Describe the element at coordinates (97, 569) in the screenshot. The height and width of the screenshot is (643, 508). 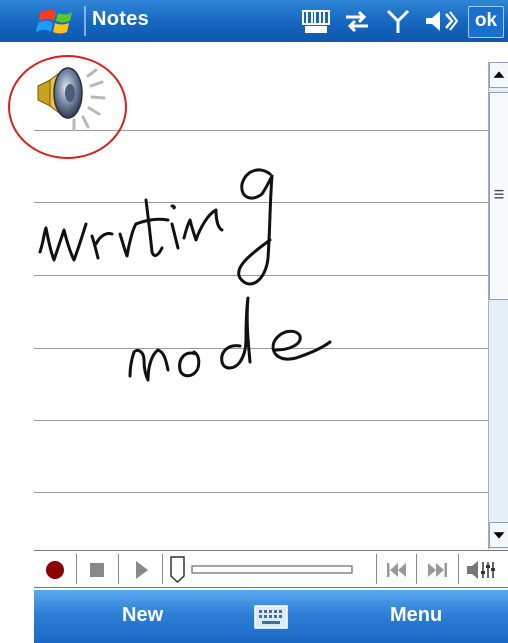
I see `stop-button` at that location.